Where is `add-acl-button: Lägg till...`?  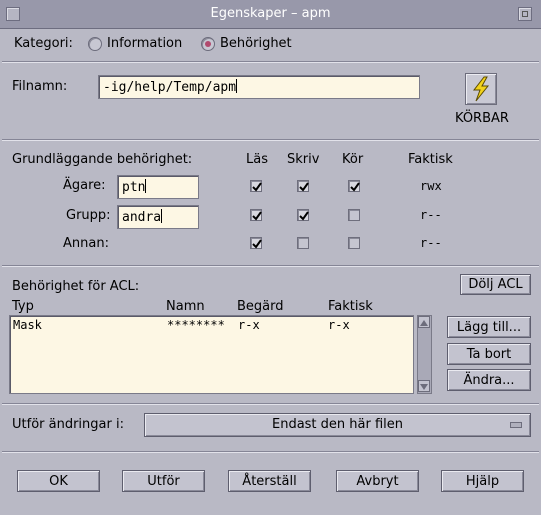
add-acl-button: Lägg till... is located at coordinates (489, 327).